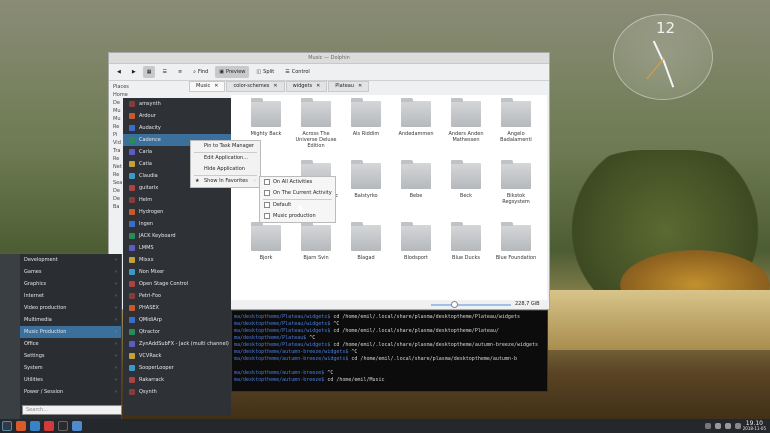 The width and height of the screenshot is (770, 433). Describe the element at coordinates (727, 426) in the screenshot. I see `network-icon` at that location.